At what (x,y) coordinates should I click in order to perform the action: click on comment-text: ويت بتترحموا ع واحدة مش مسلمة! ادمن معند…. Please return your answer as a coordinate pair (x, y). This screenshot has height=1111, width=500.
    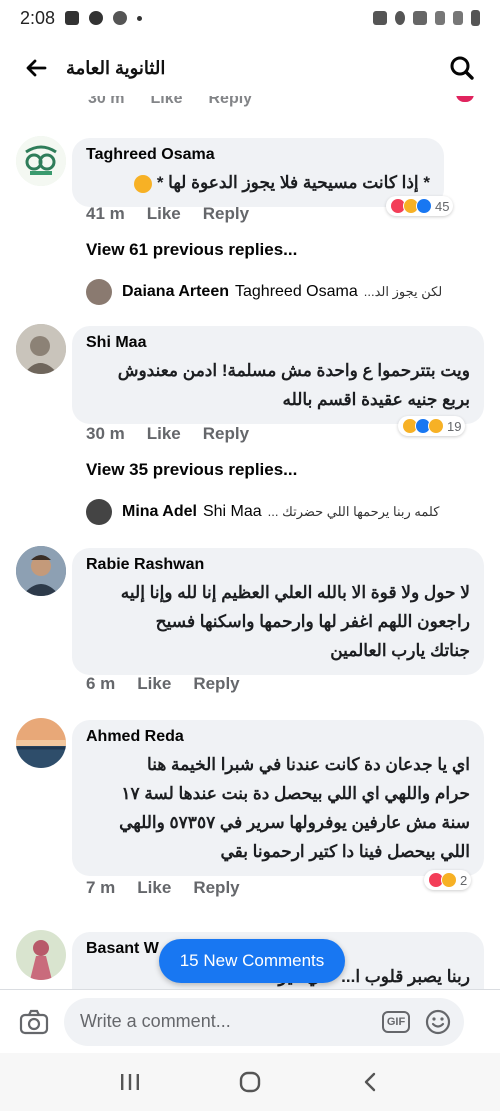
    Looking at the image, I should click on (293, 385).